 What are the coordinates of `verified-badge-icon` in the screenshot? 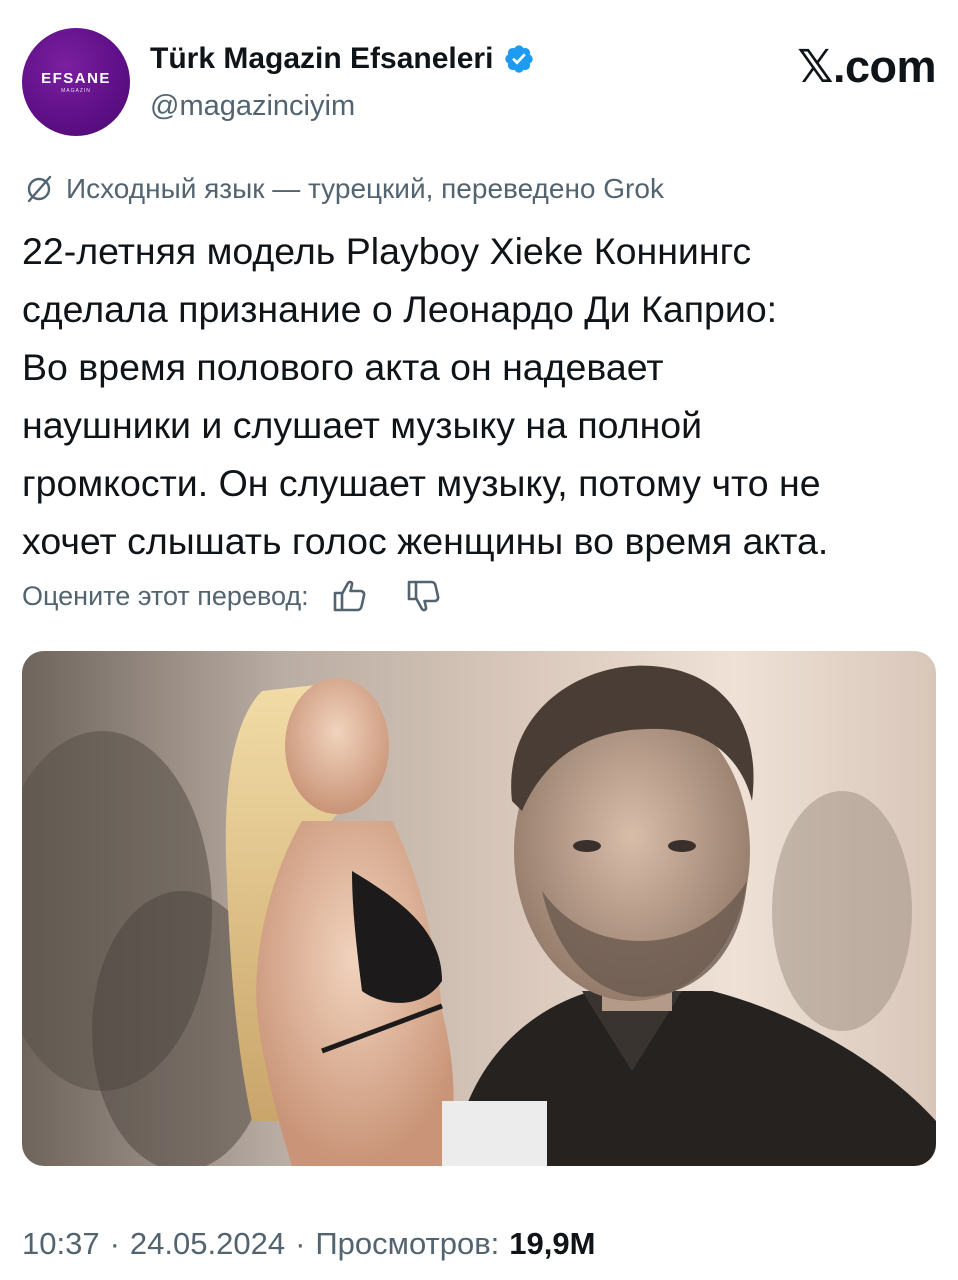 It's located at (519, 59).